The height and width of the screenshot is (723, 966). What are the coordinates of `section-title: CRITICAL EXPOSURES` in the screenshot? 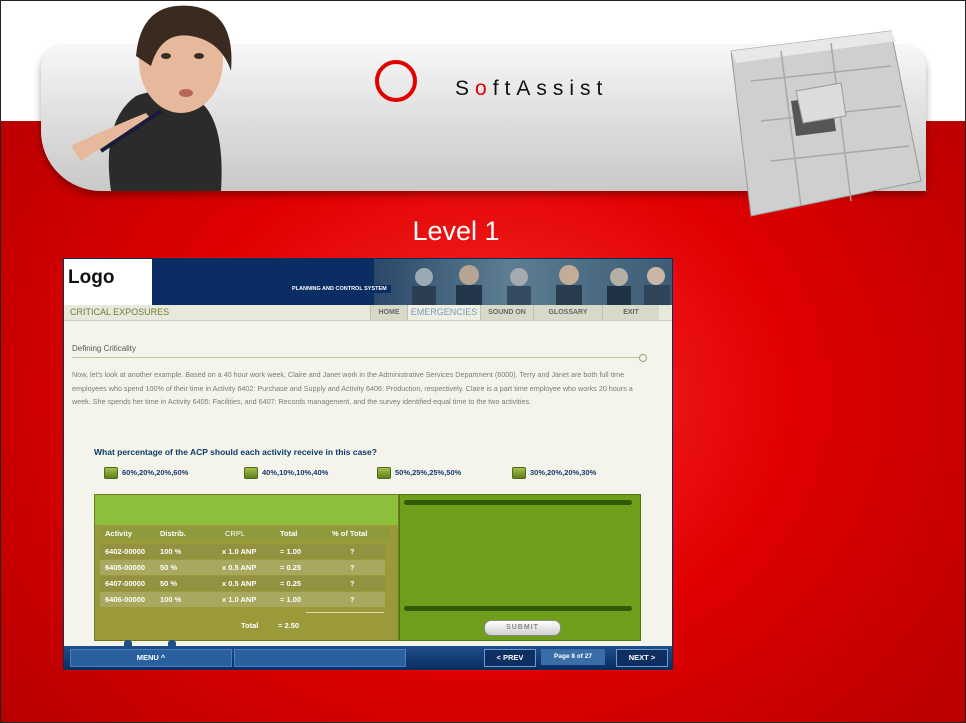 It's located at (120, 312).